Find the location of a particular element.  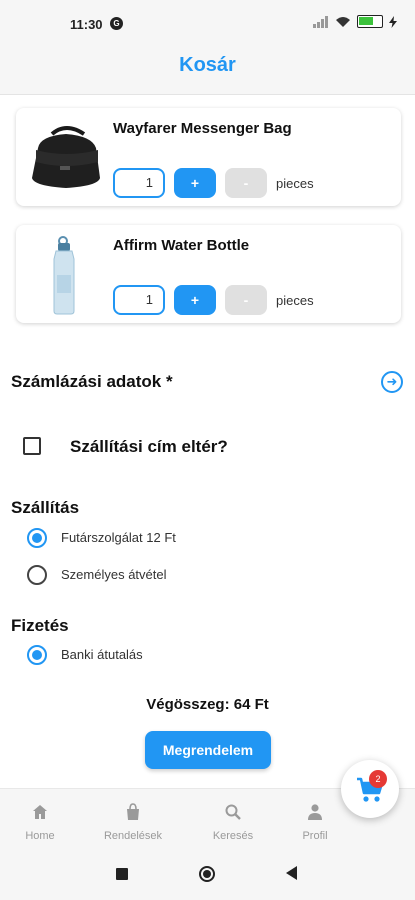

nav-label: Home is located at coordinates (40, 836).